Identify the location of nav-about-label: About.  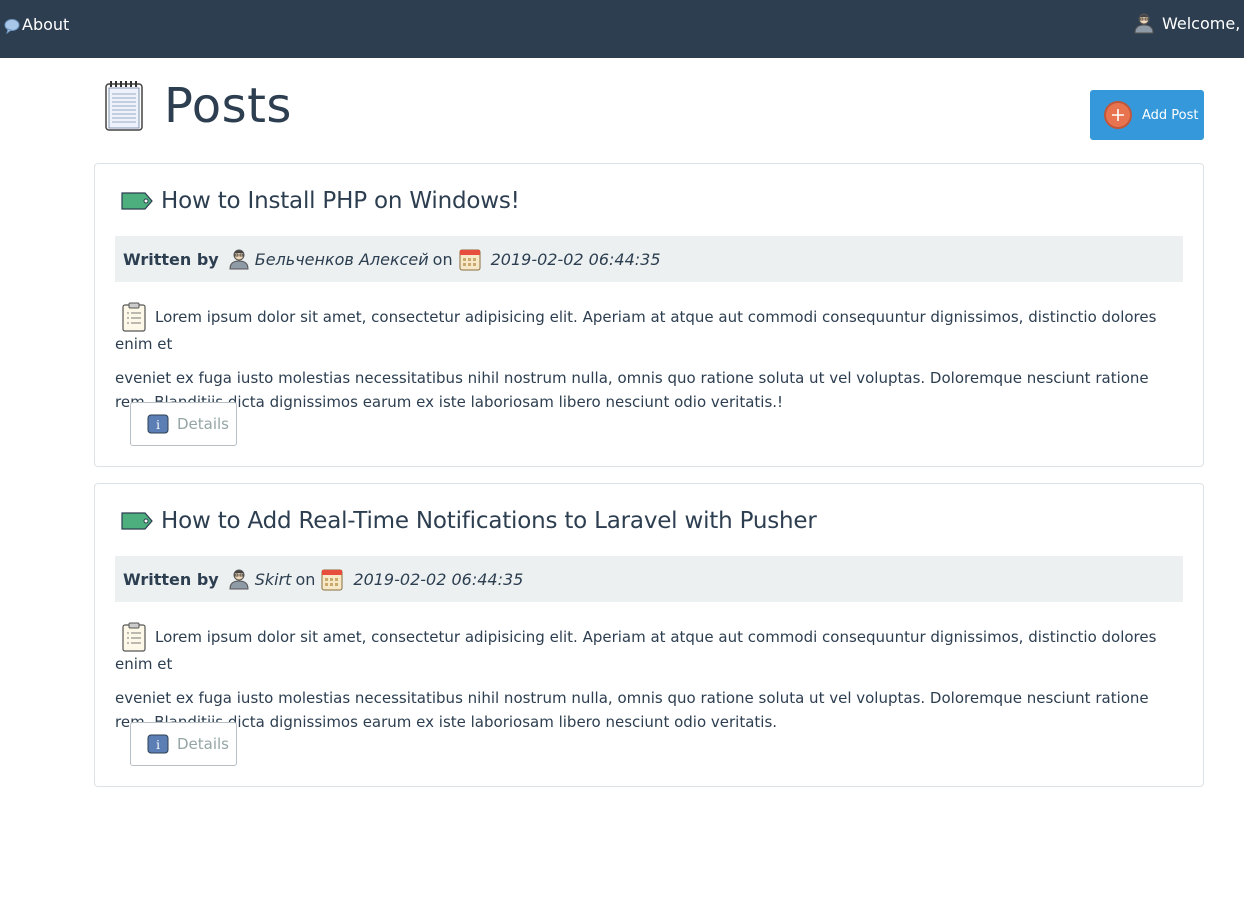
(46, 24).